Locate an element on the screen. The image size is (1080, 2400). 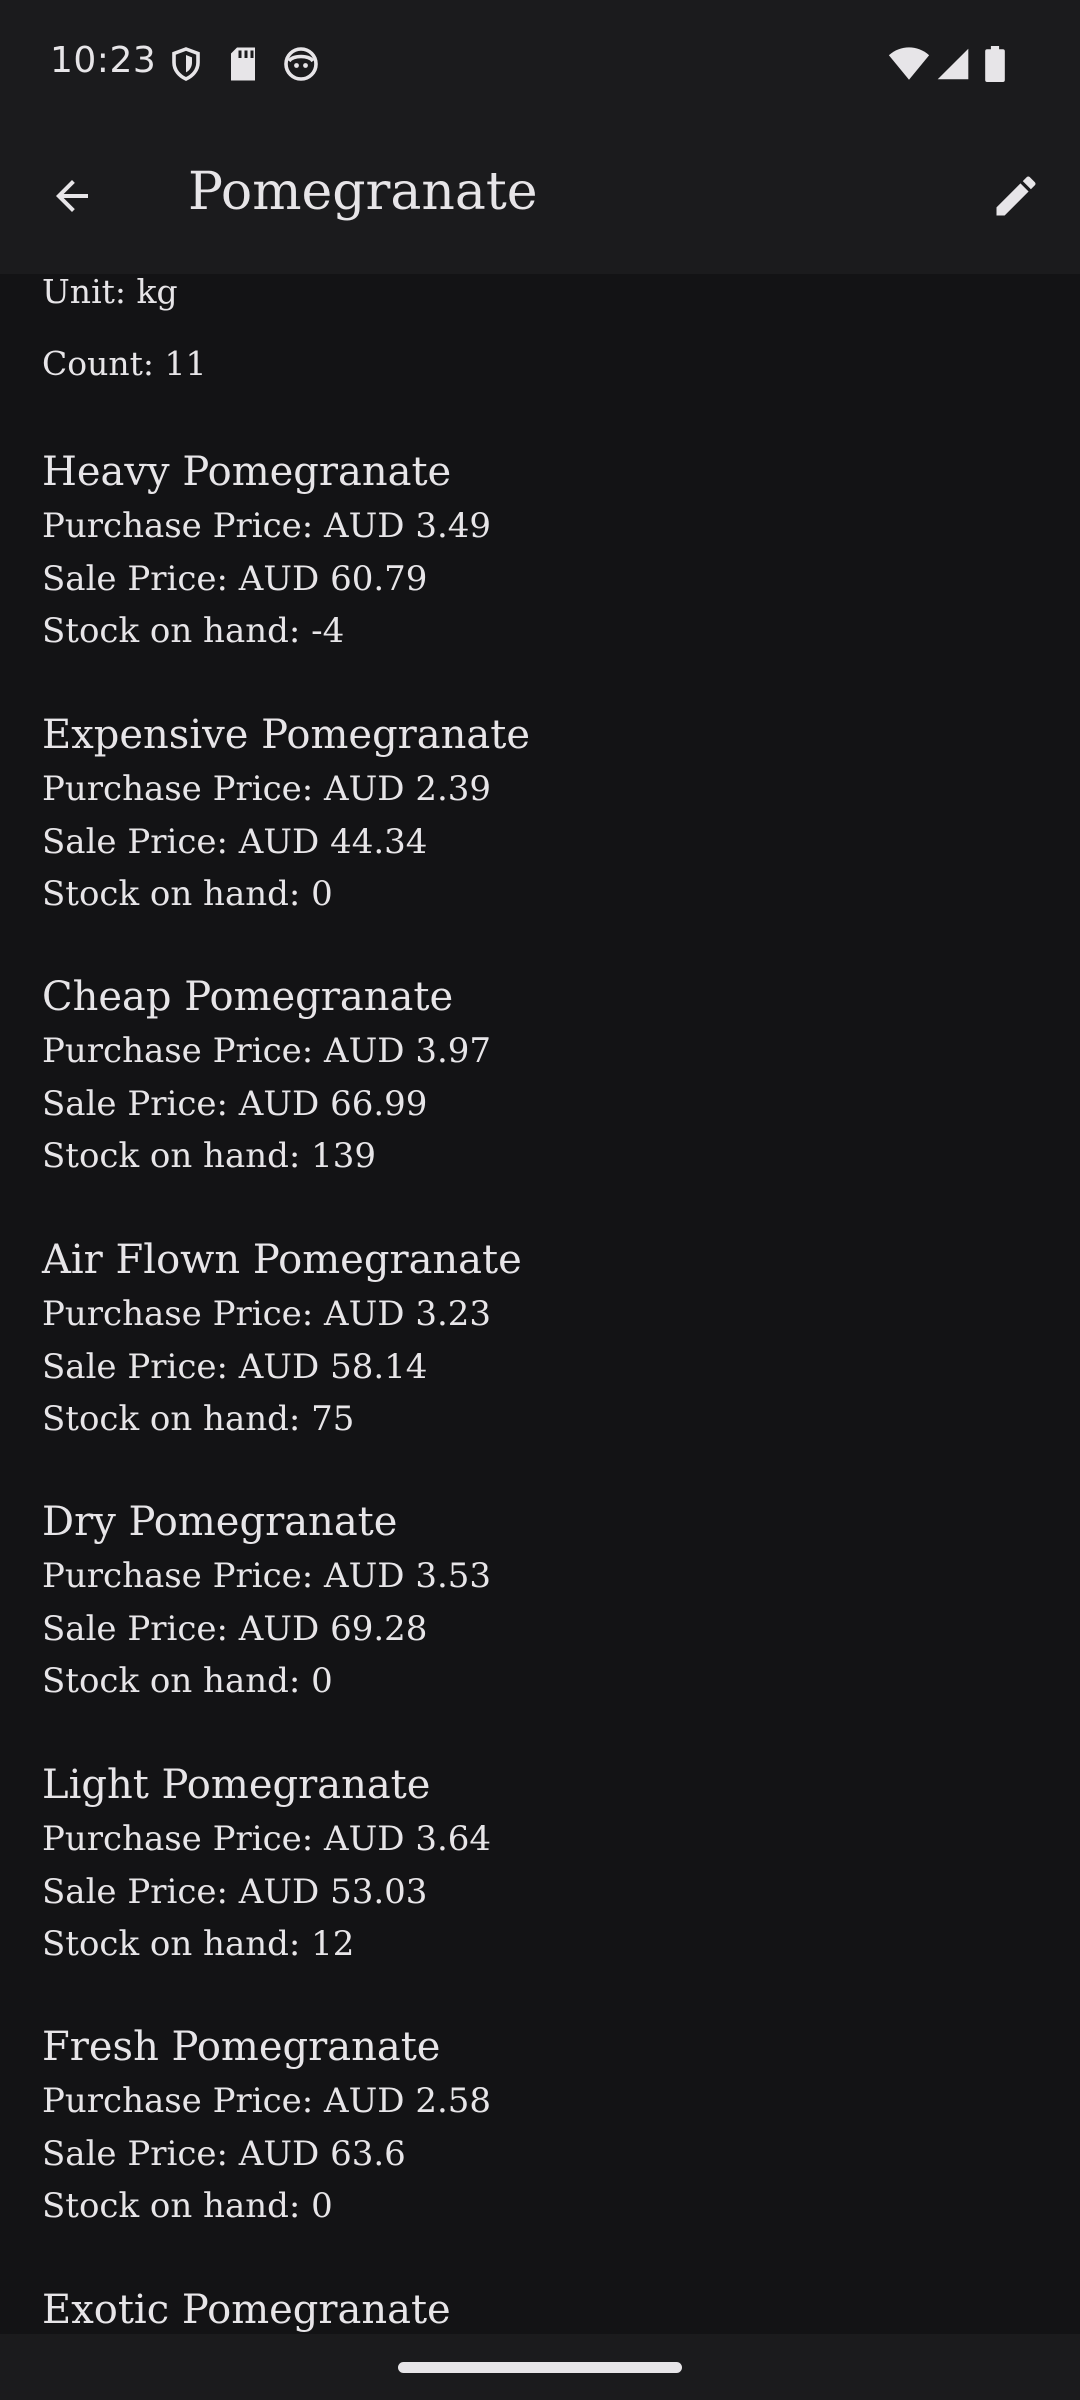
stock-on-hand: Stock on hand: 12 is located at coordinates (198, 1944).